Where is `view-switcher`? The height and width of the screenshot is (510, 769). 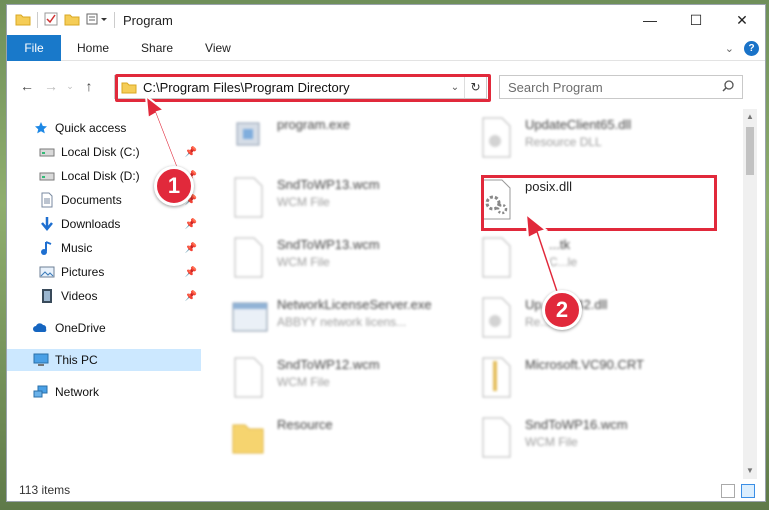 view-switcher is located at coordinates (738, 491).